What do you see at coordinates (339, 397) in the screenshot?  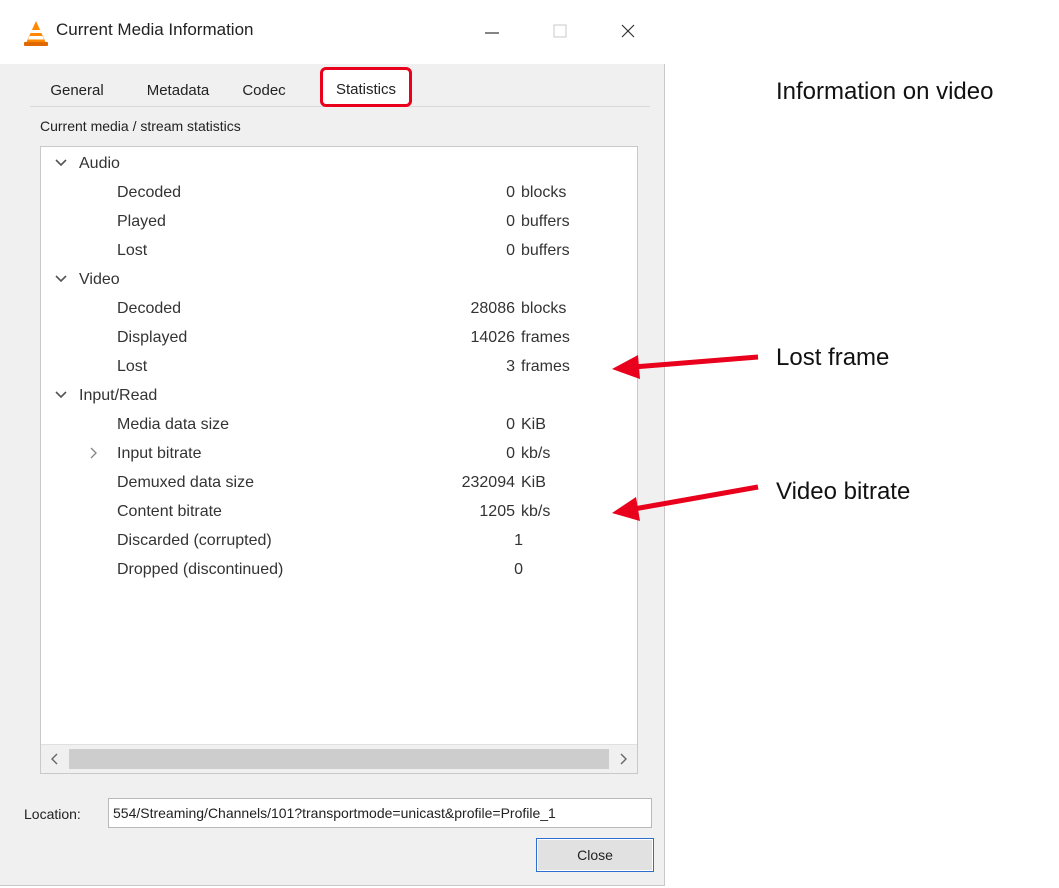 I see `tree-group-input-read: Input/Read` at bounding box center [339, 397].